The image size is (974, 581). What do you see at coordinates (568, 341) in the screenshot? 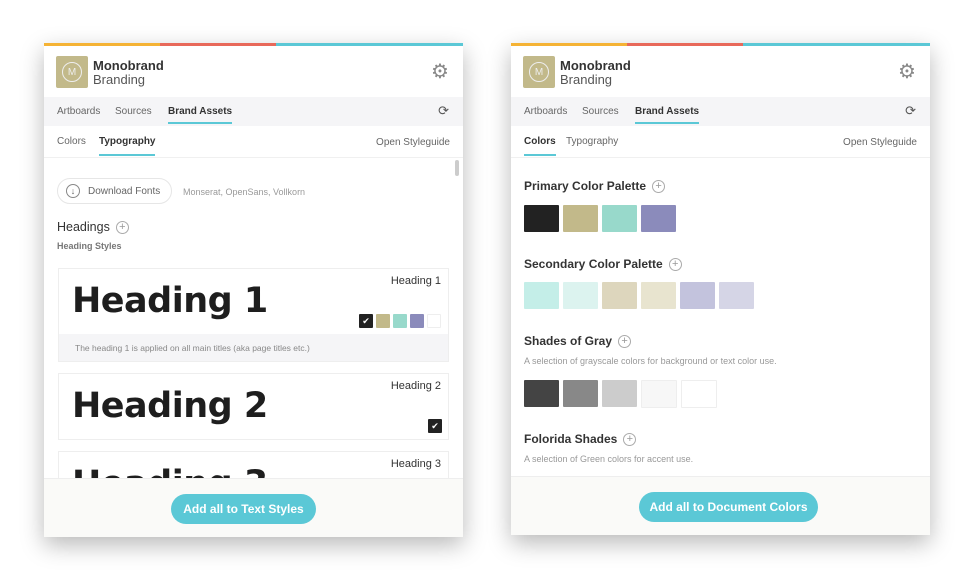
I see `section-title: Shades of Gray` at bounding box center [568, 341].